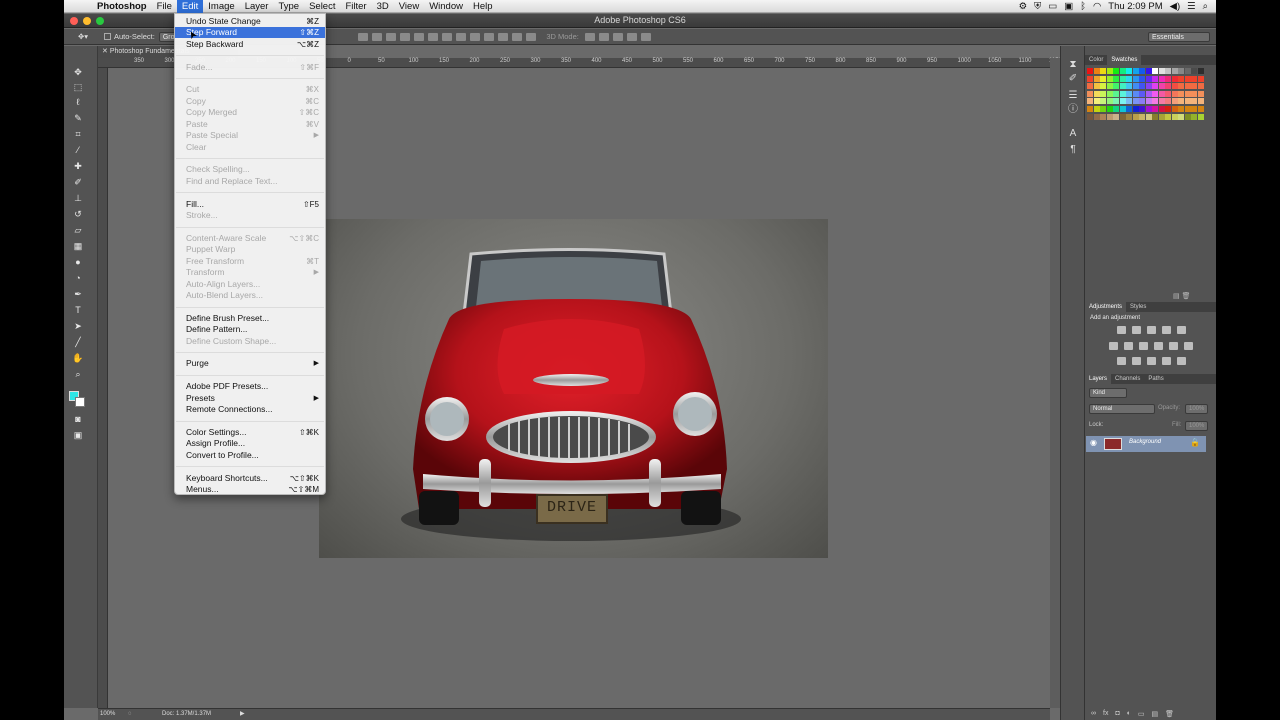 The width and height of the screenshot is (1280, 720). Describe the element at coordinates (1136, 361) in the screenshot. I see `posterize-icon` at that location.